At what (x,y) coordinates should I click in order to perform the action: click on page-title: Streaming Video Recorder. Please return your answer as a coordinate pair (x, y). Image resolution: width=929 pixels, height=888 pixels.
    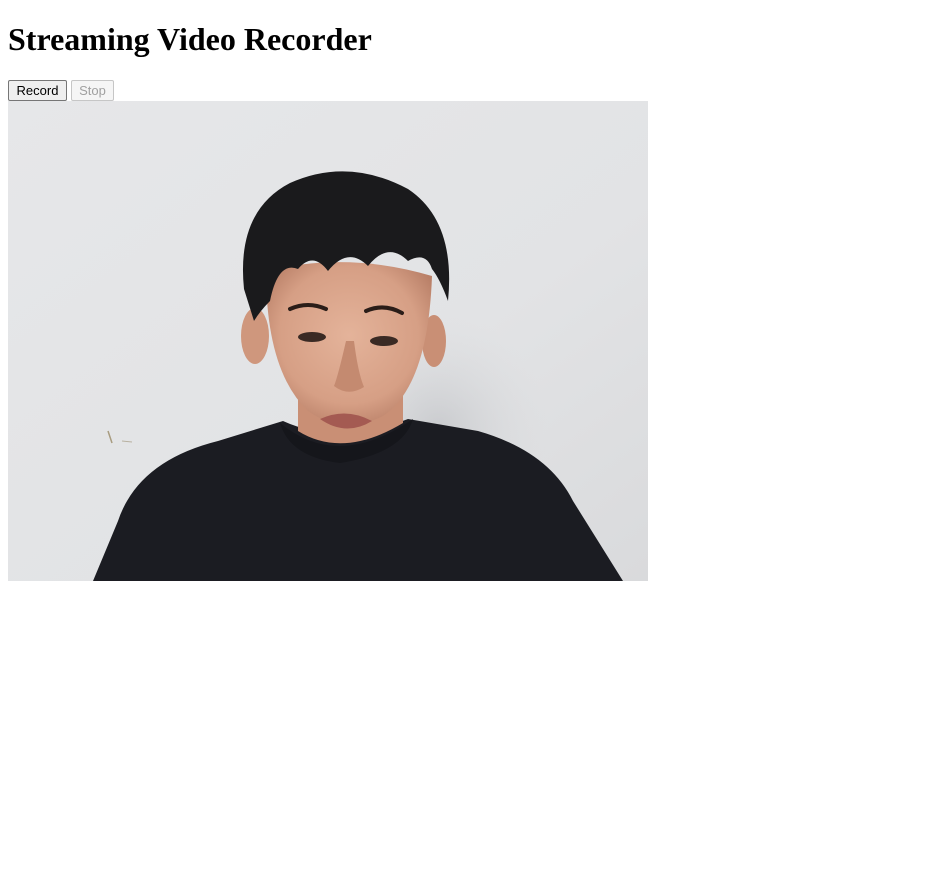
    Looking at the image, I should click on (190, 39).